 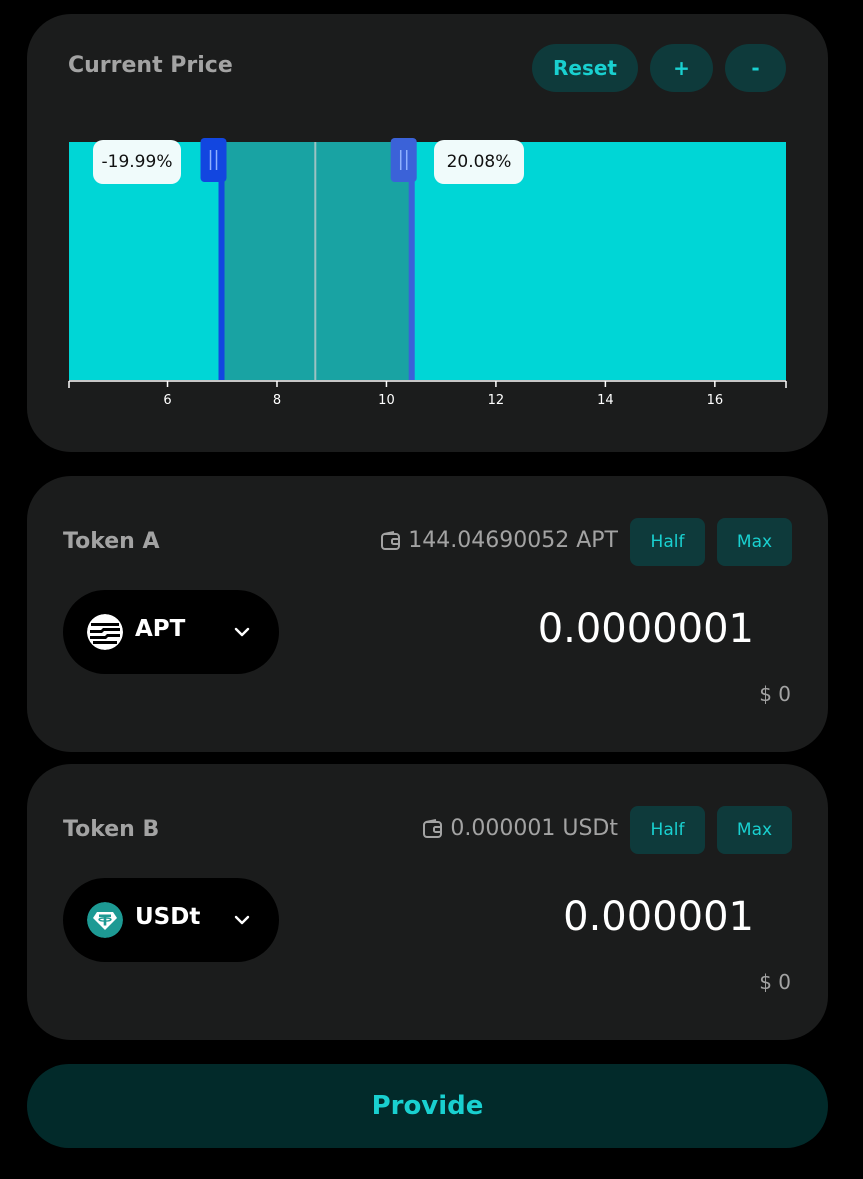 What do you see at coordinates (111, 829) in the screenshot?
I see `token-b-title: Token B` at bounding box center [111, 829].